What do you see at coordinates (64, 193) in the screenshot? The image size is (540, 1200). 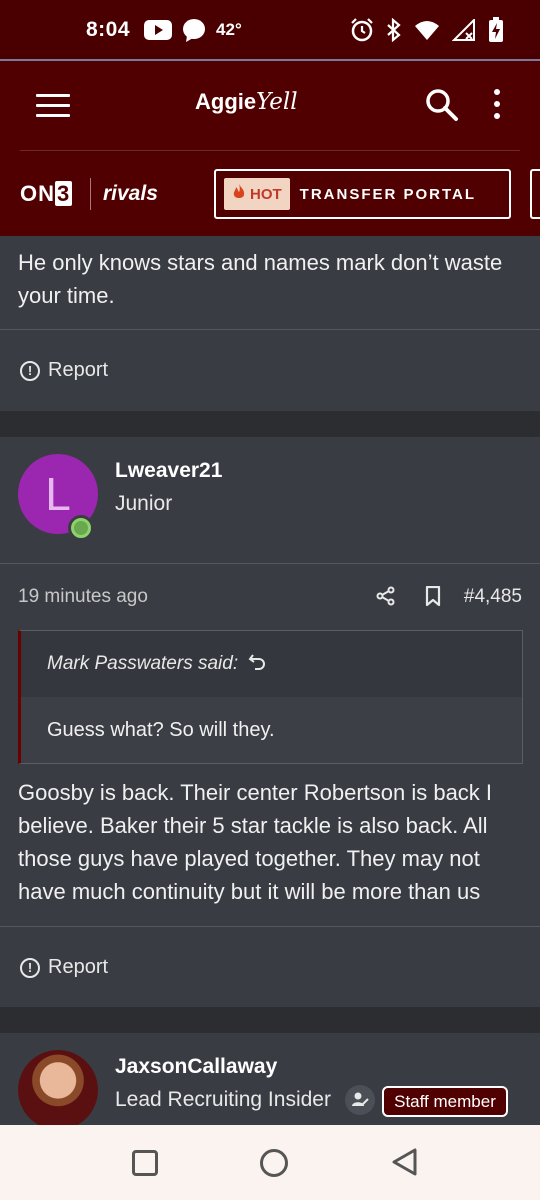 I see `on3-digit: 3` at bounding box center [64, 193].